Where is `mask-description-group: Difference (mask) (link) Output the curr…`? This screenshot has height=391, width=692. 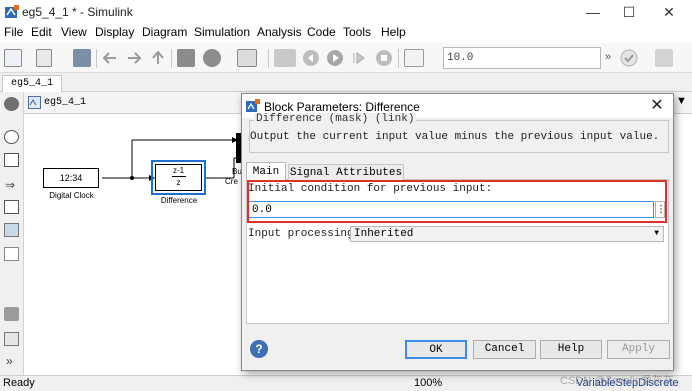
mask-description-group: Difference (mask) (link) Output the curr… is located at coordinates (459, 133).